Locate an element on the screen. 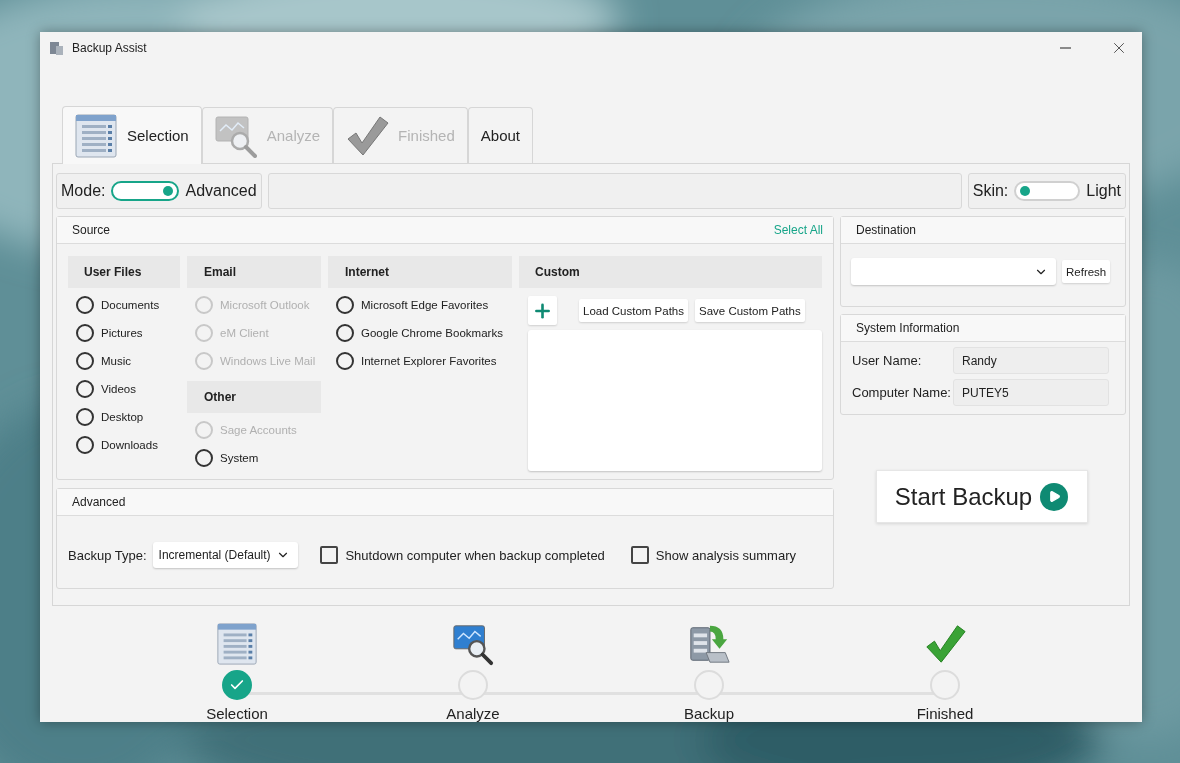 This screenshot has height=763, width=1180. toggle-value: Light is located at coordinates (1103, 191).